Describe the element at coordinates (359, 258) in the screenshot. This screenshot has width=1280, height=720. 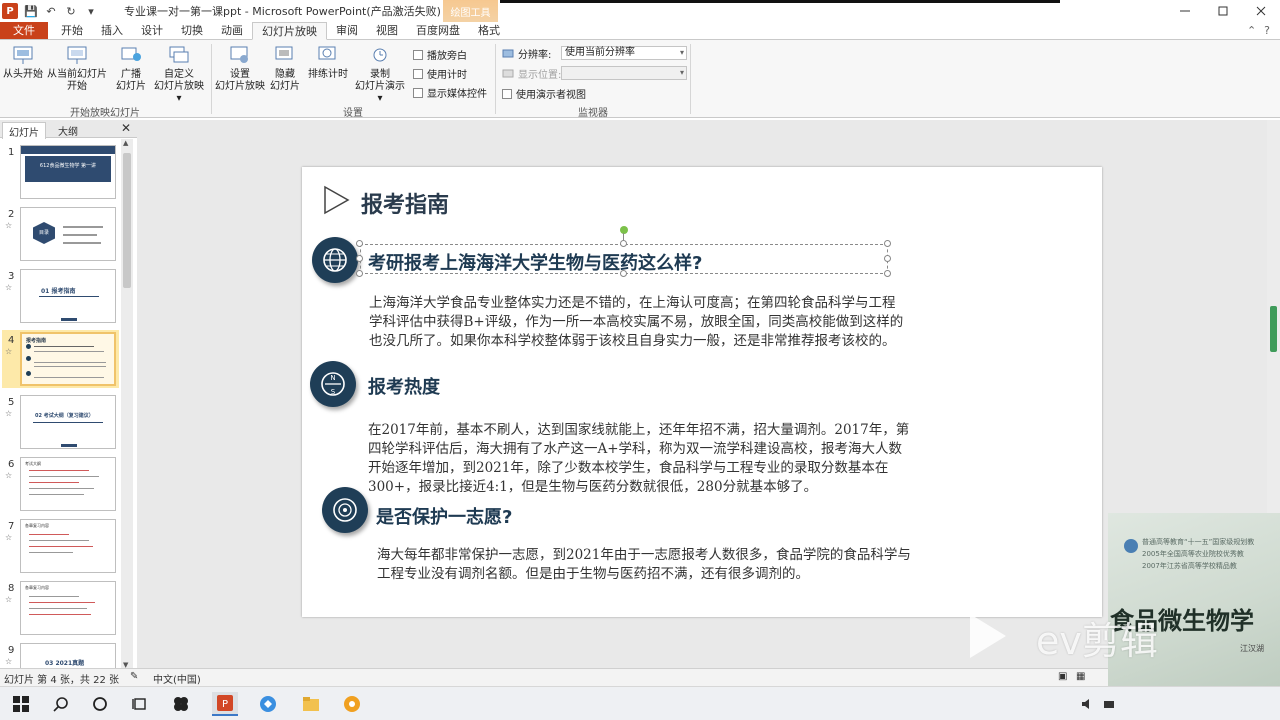
I see `resize-handle-w` at that location.